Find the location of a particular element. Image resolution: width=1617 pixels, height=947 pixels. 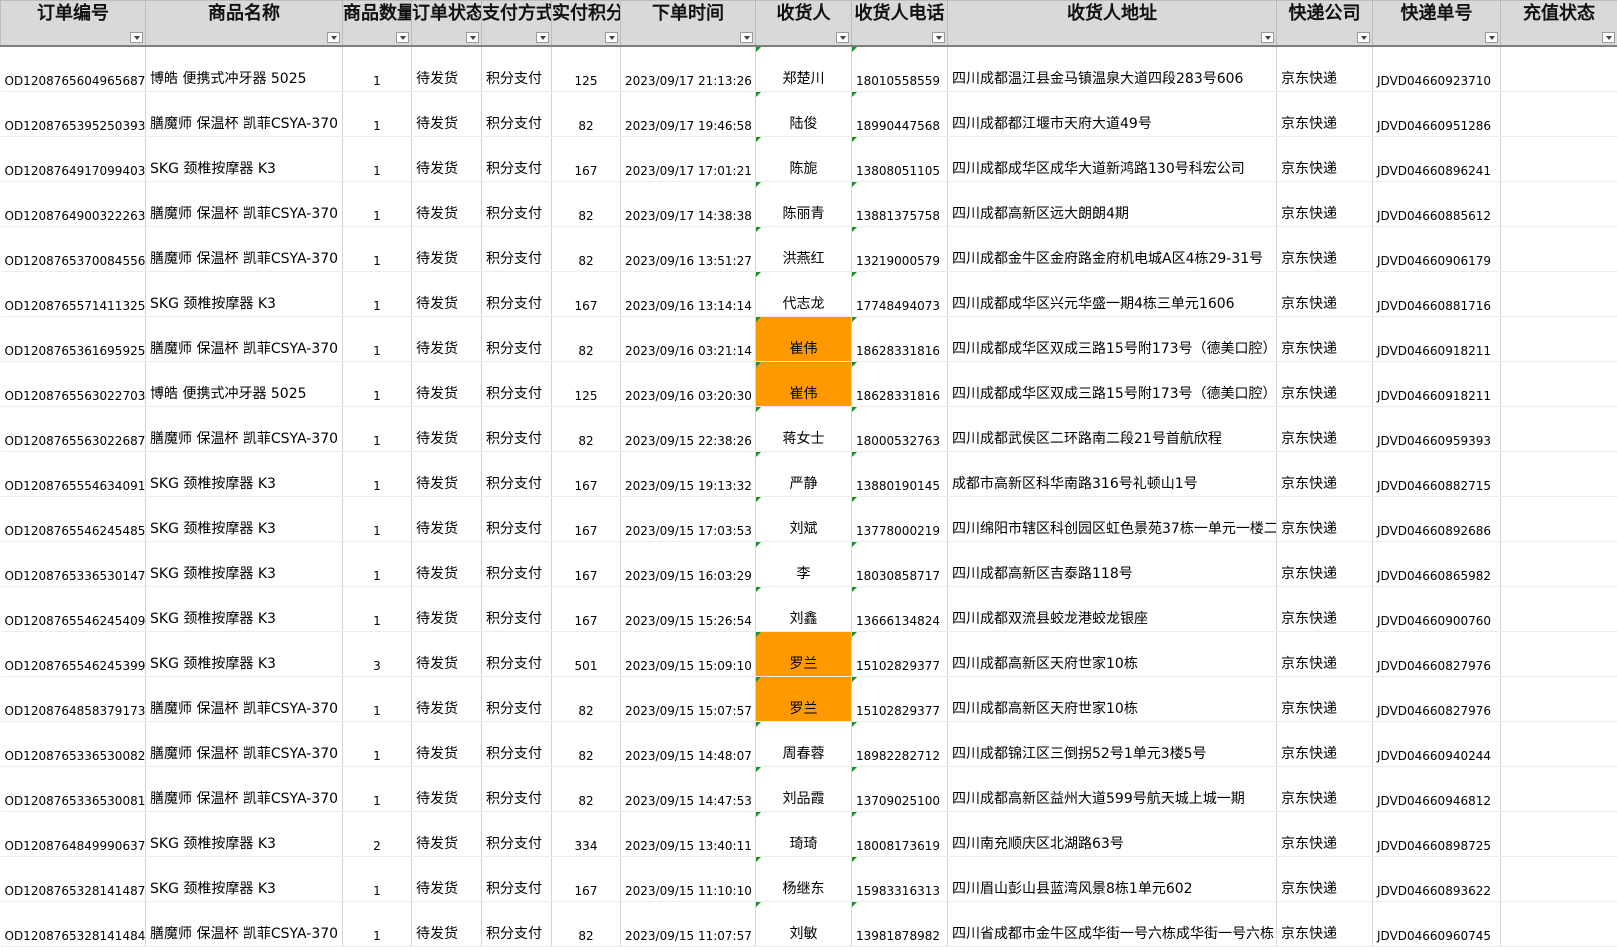

address-cell: 四川成都武侯区二环路南二段21号首航欣程 is located at coordinates (1112, 429).